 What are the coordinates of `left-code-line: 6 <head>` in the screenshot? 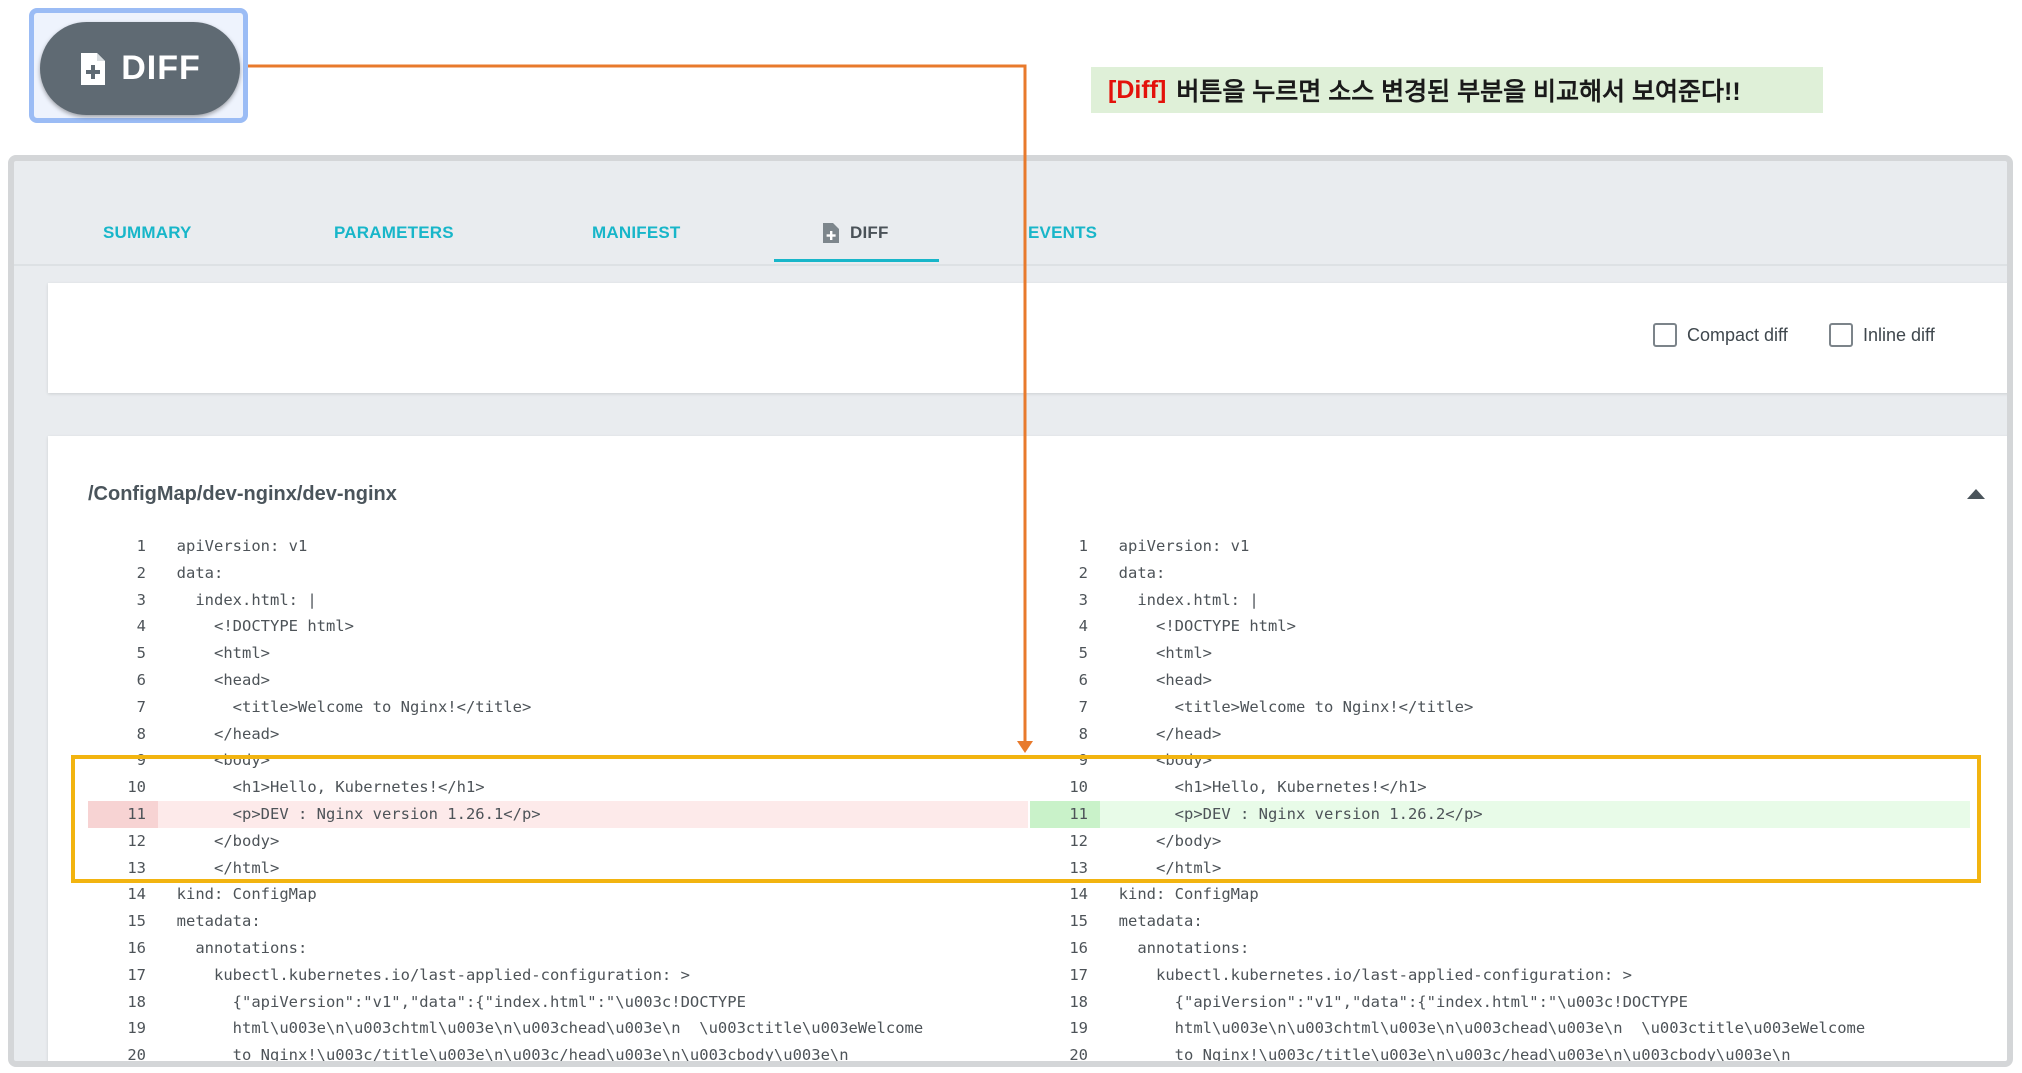 It's located at (558, 680).